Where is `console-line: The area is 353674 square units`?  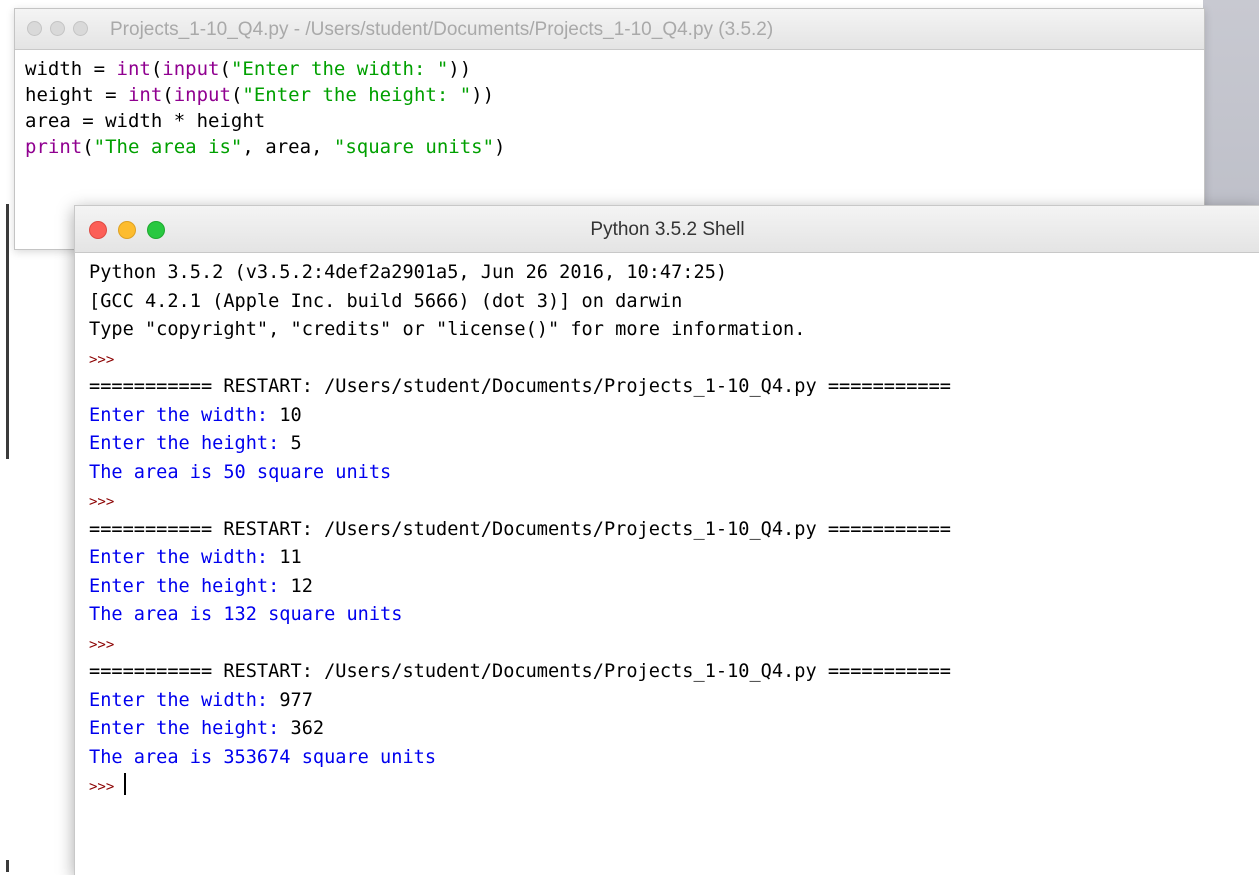
console-line: The area is 353674 square units is located at coordinates (674, 758).